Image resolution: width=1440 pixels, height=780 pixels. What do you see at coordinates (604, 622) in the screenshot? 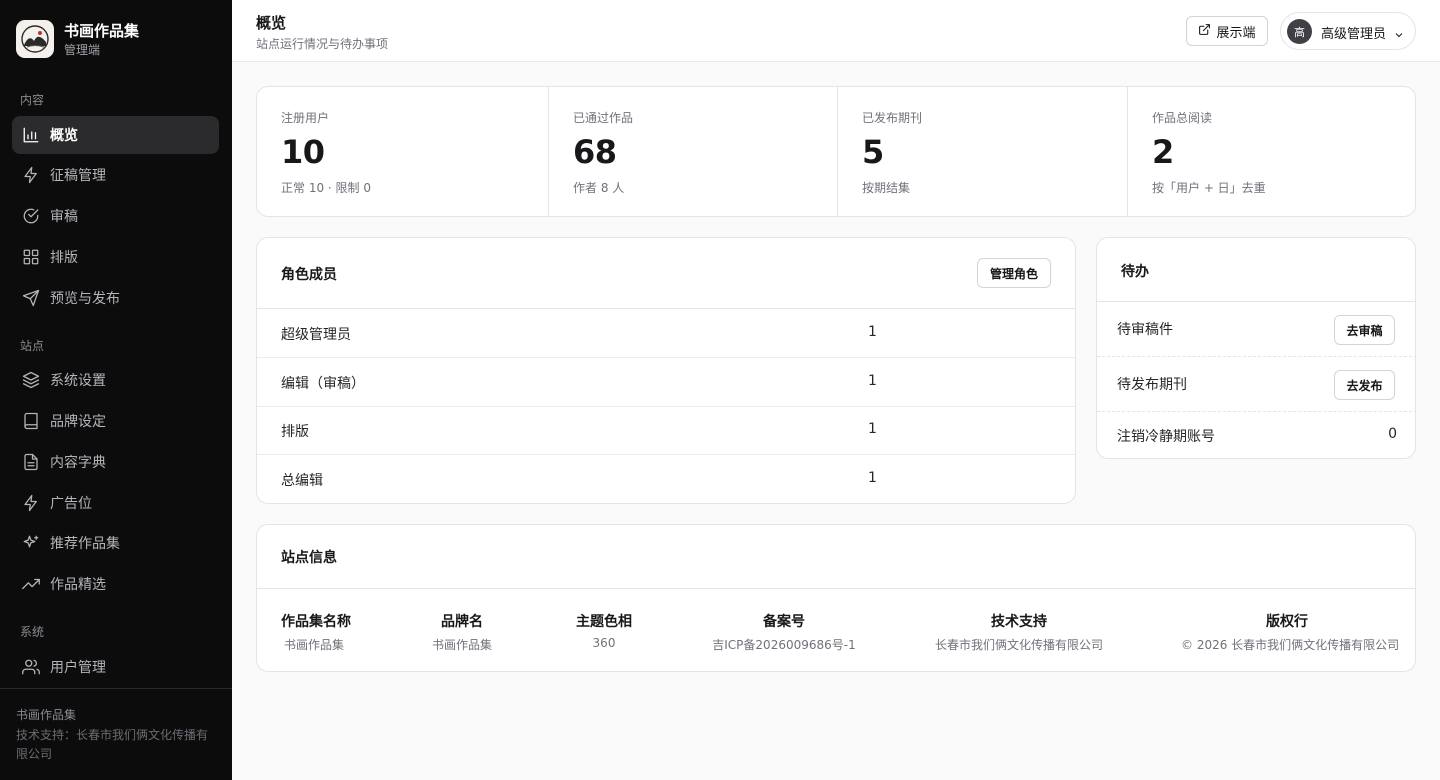
I see `info-key: 主题色相` at bounding box center [604, 622].